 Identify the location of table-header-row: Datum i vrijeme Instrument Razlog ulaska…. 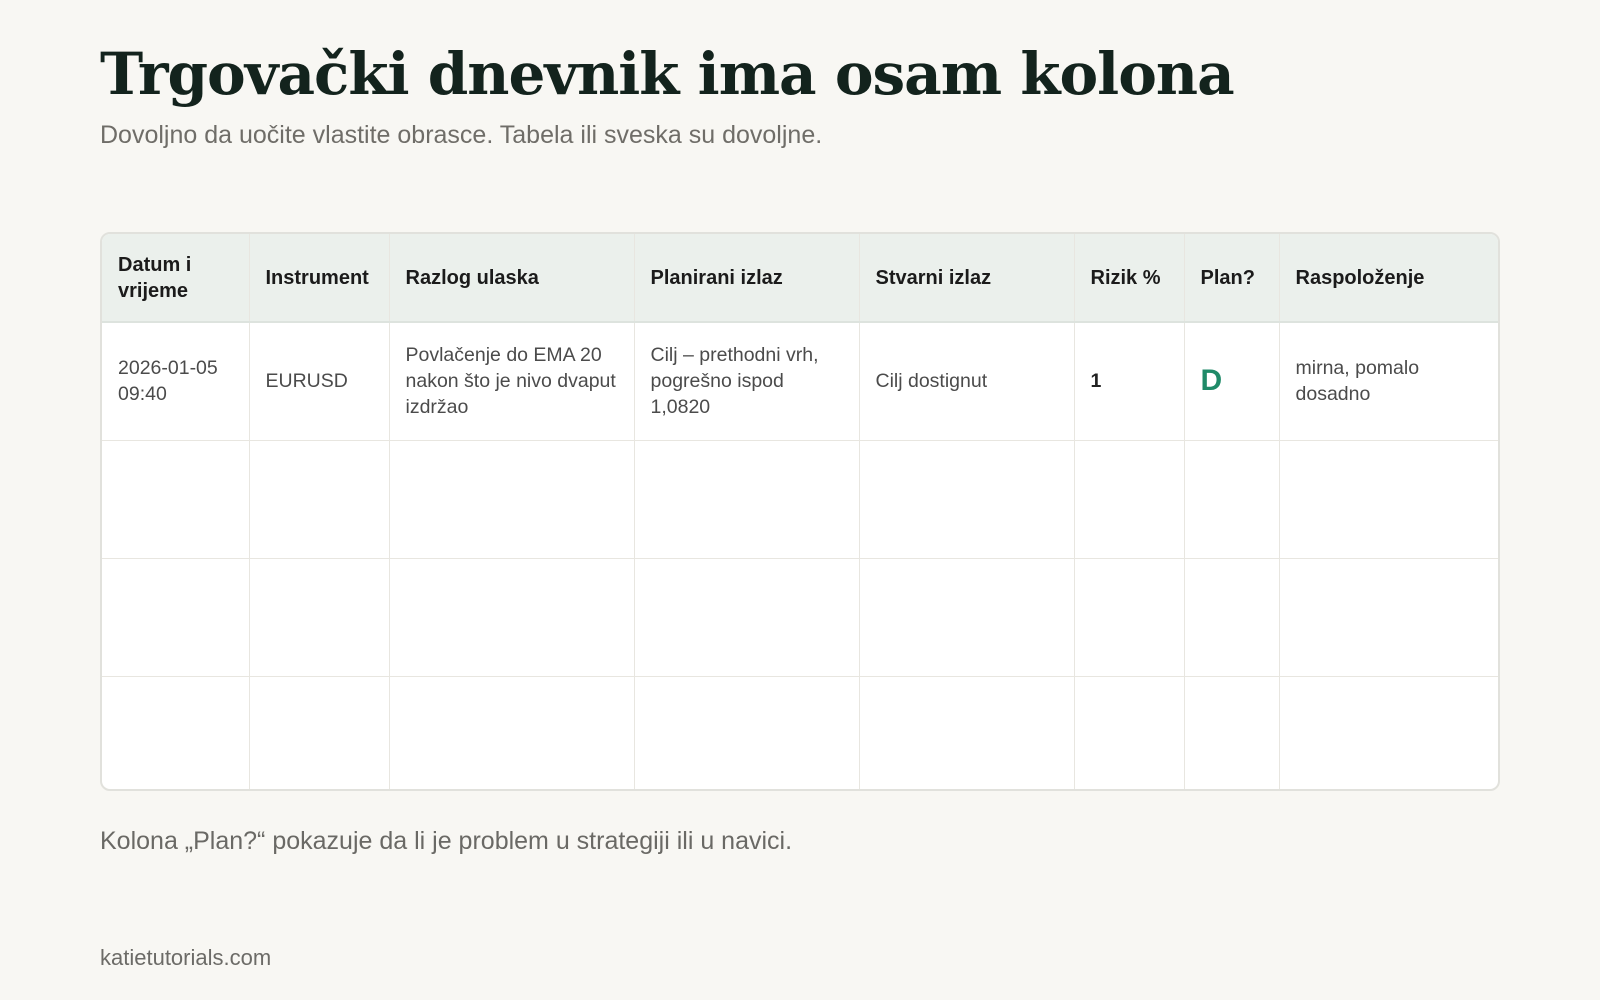
(800, 278).